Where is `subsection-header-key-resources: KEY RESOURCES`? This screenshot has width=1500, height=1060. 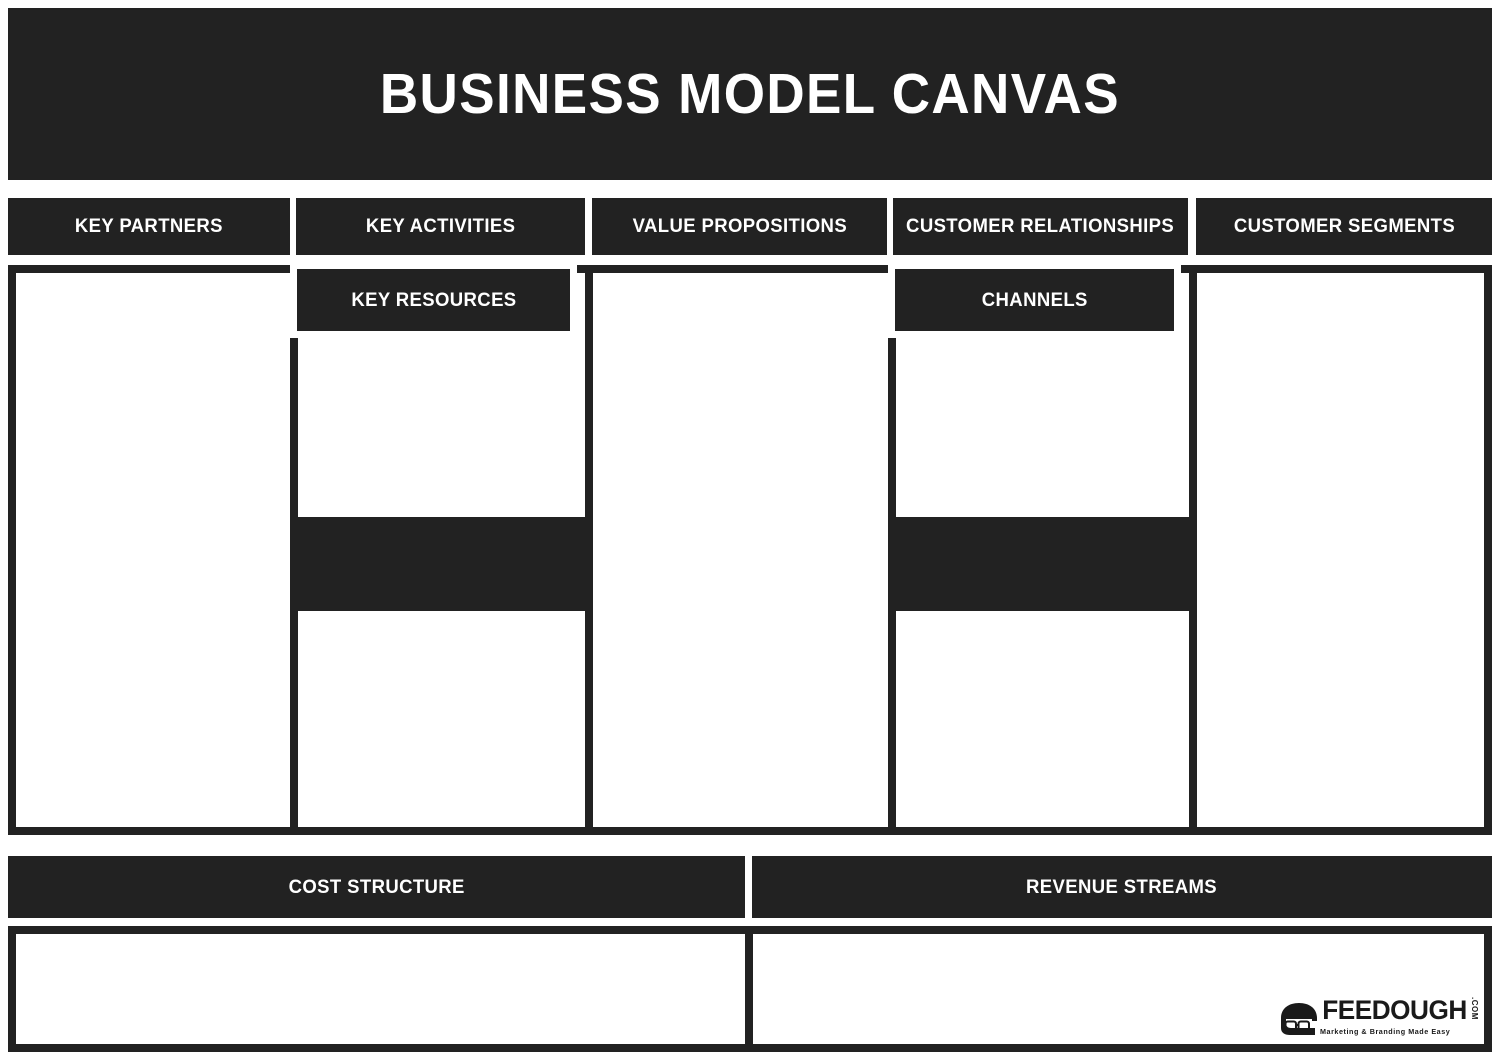
subsection-header-key-resources: KEY RESOURCES is located at coordinates (433, 300).